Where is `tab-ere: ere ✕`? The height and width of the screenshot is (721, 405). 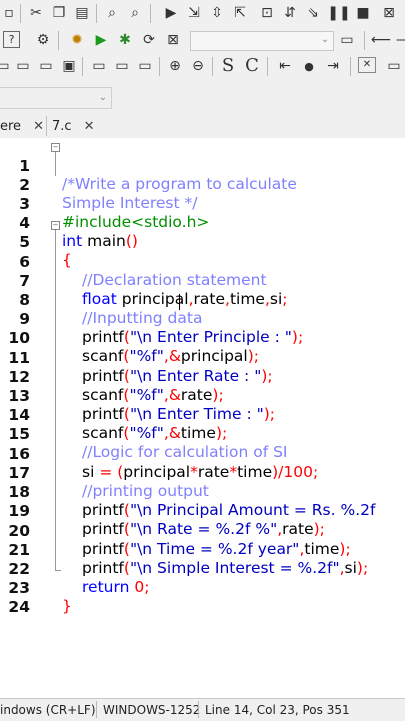
tab-ere: ere ✕ is located at coordinates (22, 126).